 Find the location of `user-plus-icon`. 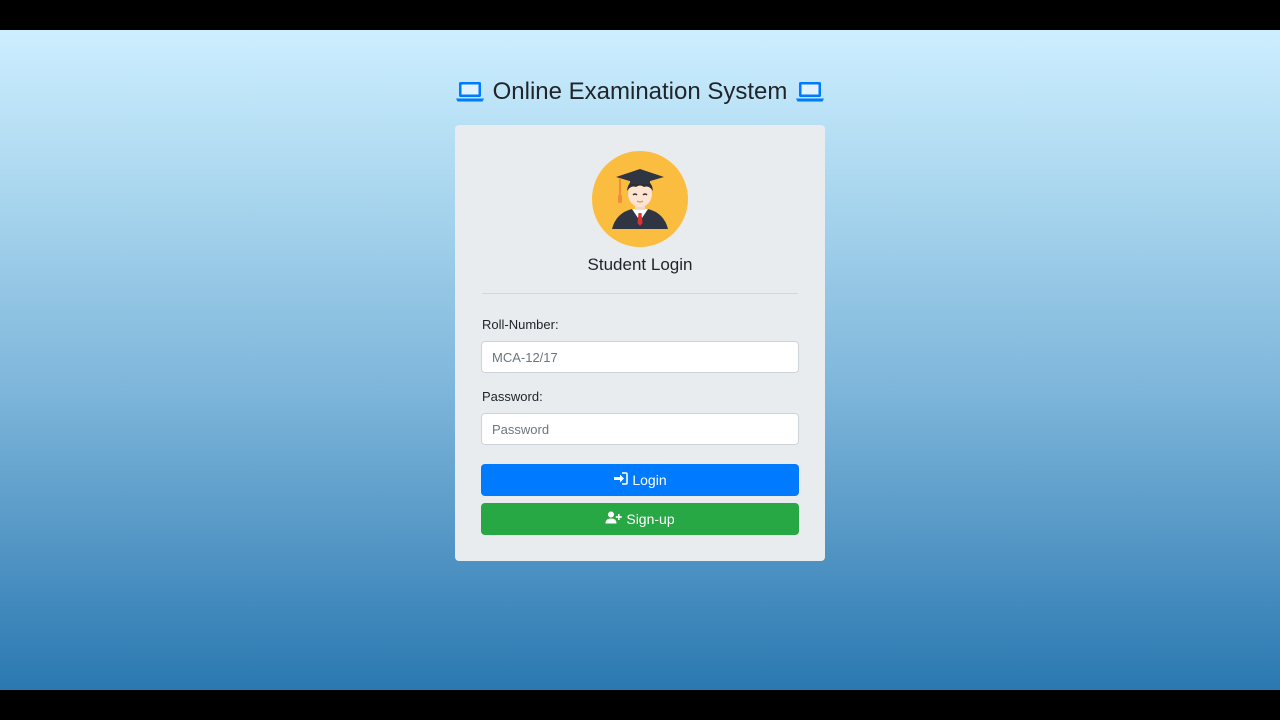

user-plus-icon is located at coordinates (614, 519).